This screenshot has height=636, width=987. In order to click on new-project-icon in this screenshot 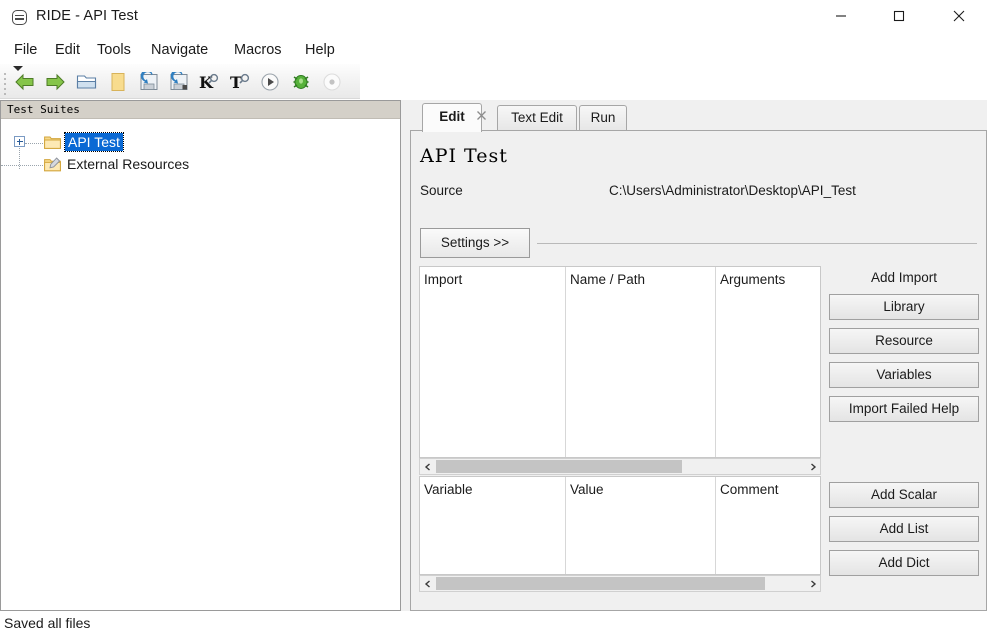, I will do `click(118, 81)`.